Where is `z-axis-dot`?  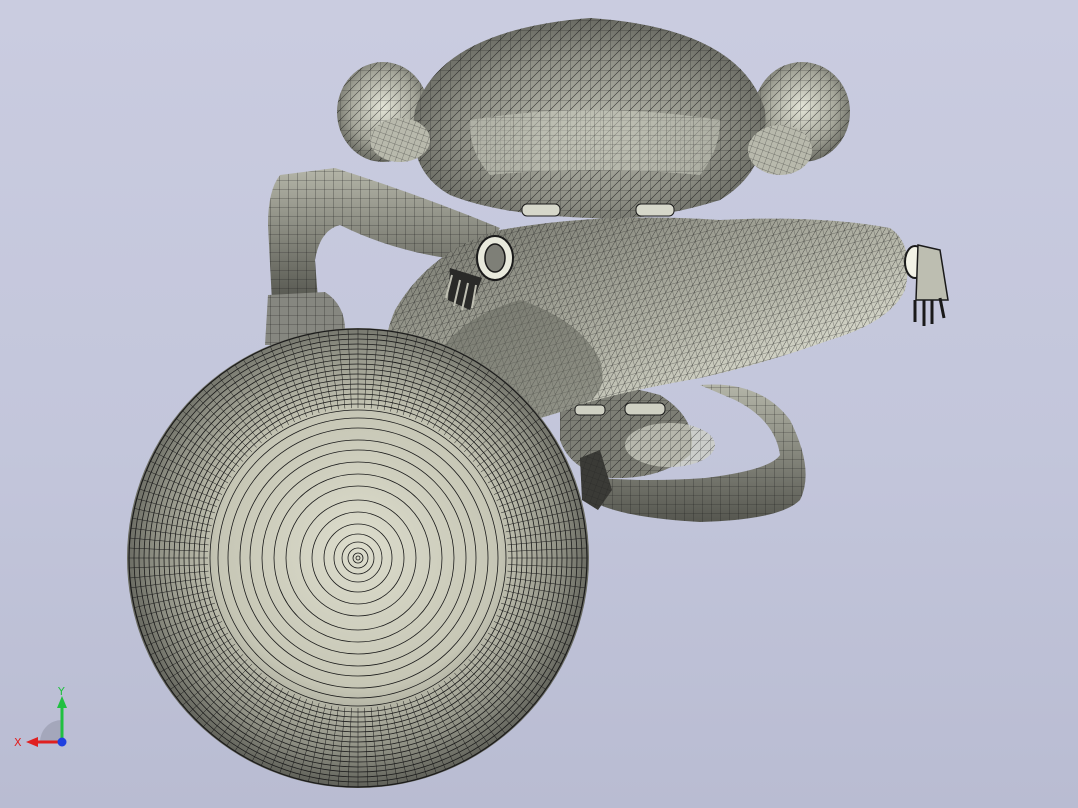 z-axis-dot is located at coordinates (62, 742).